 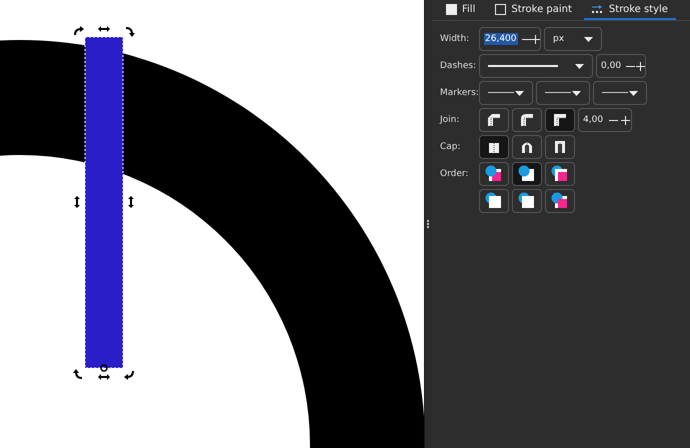 I want to click on miter-join-icon, so click(x=560, y=120).